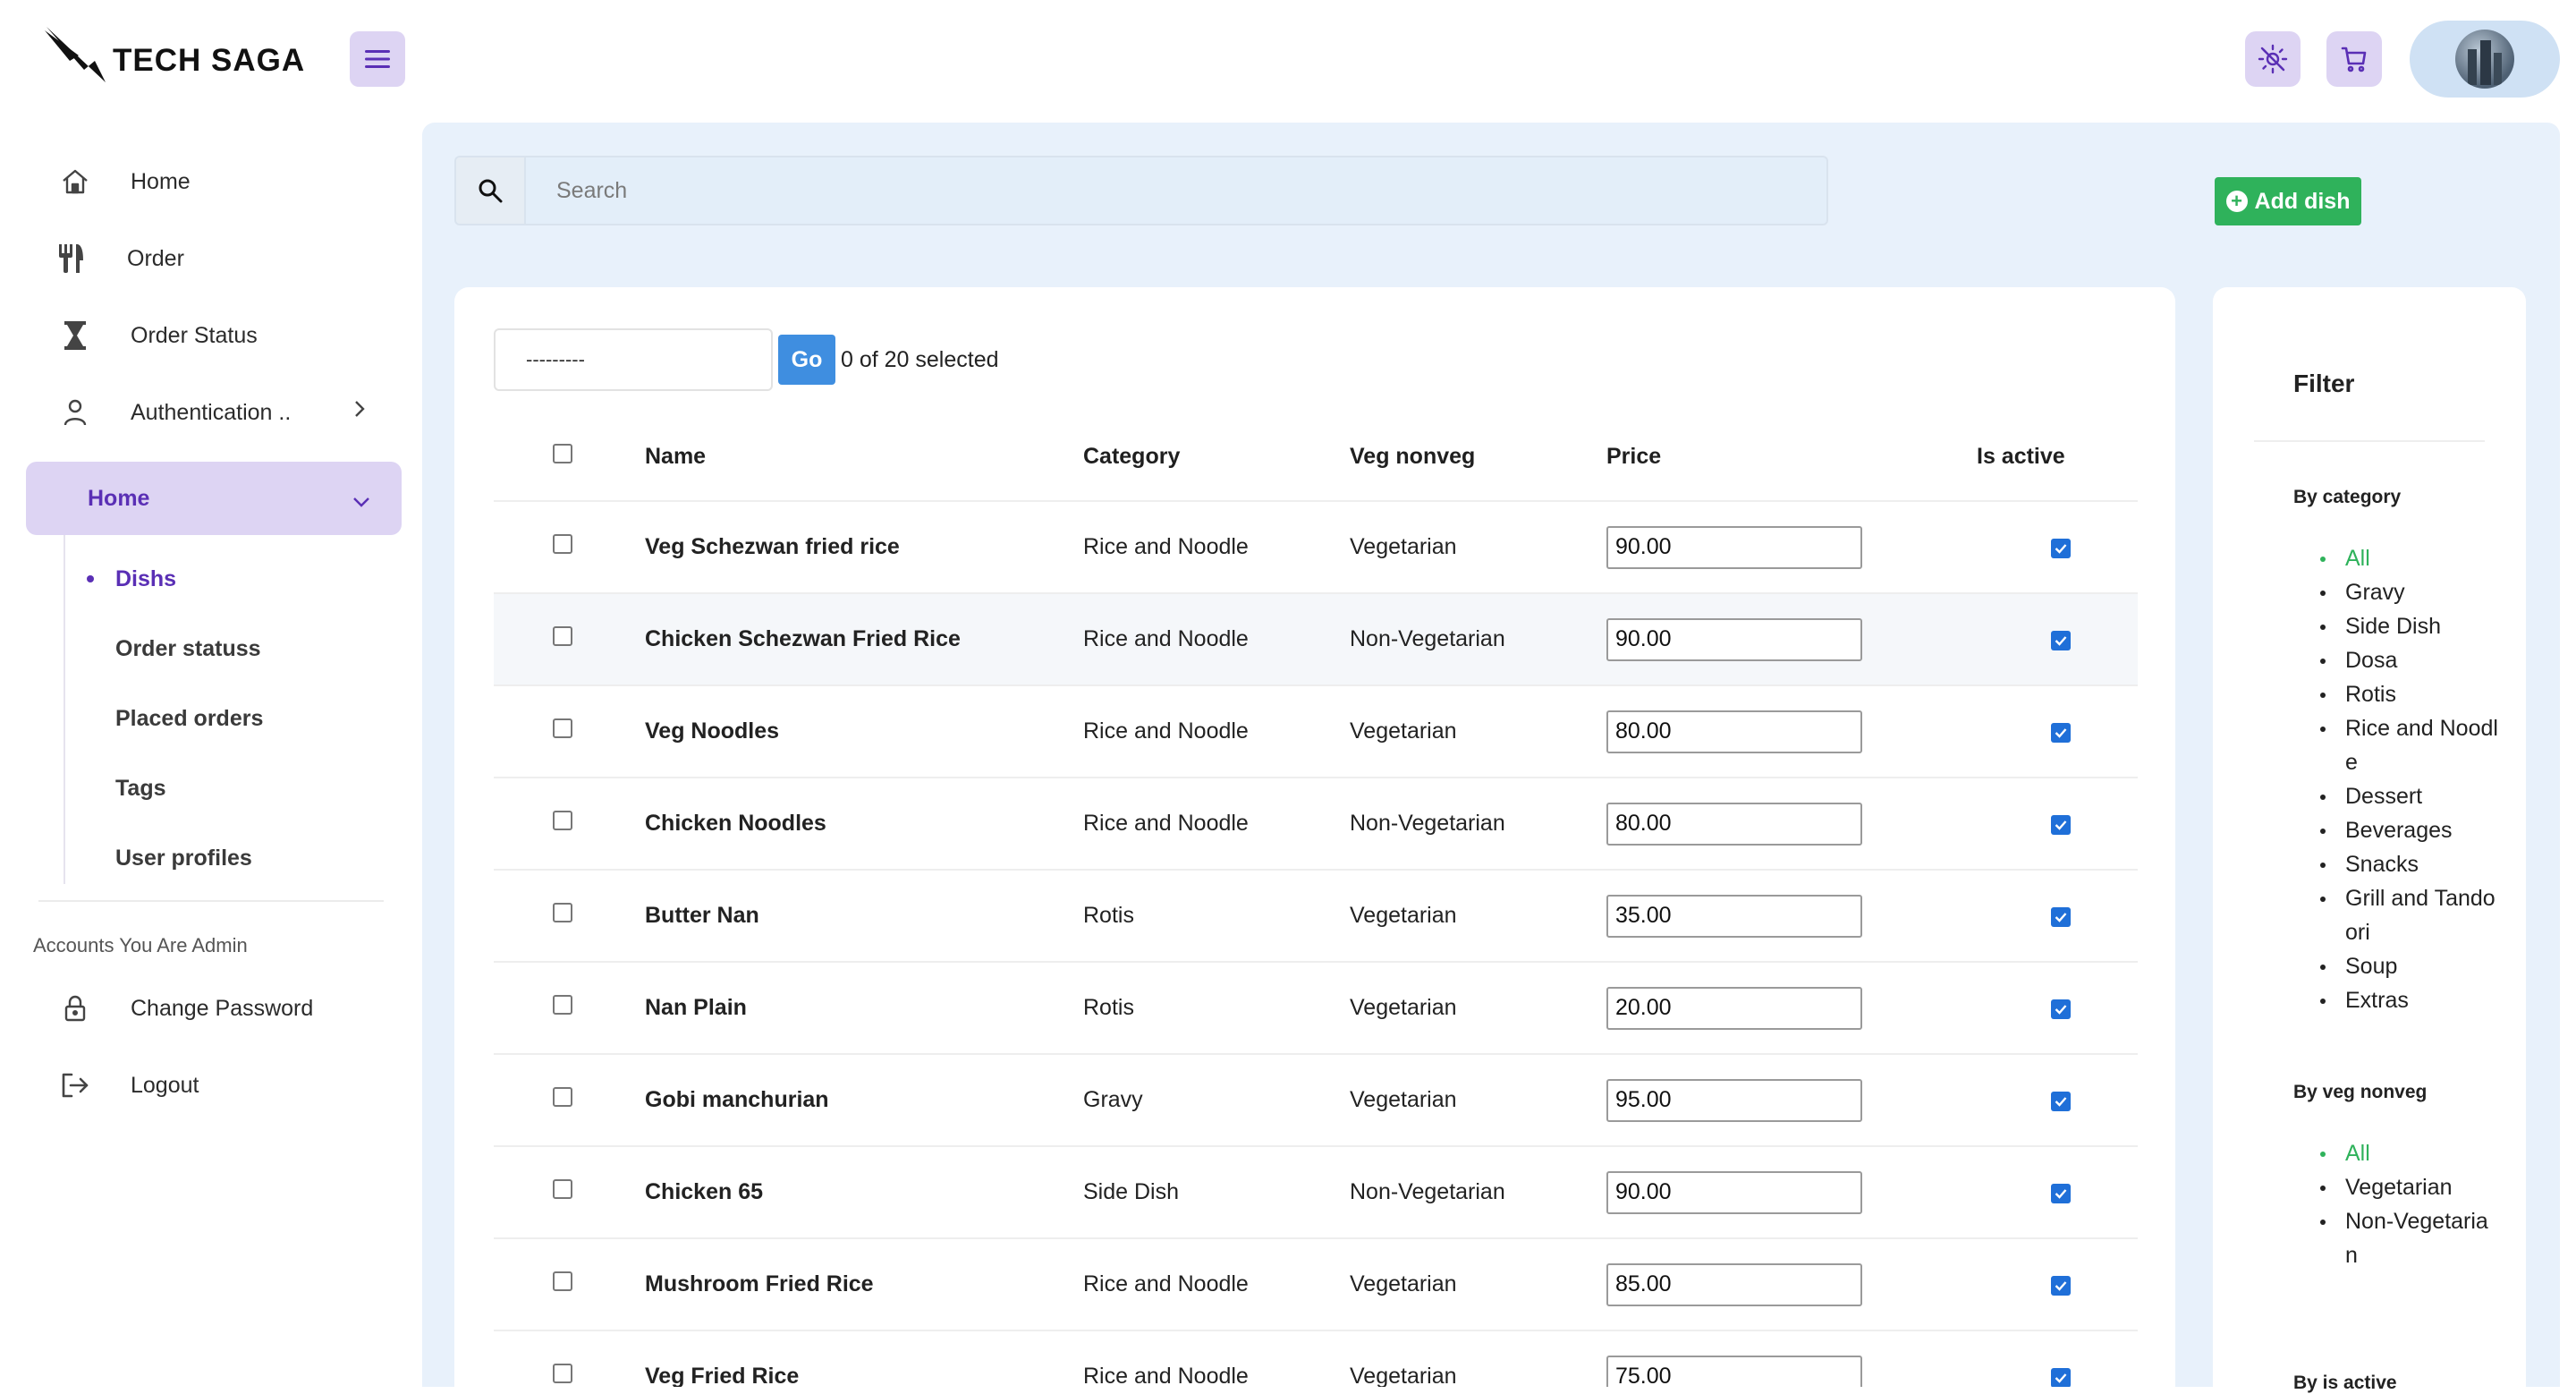 This screenshot has height=1394, width=2576. I want to click on filter-option: Gravy, so click(2409, 592).